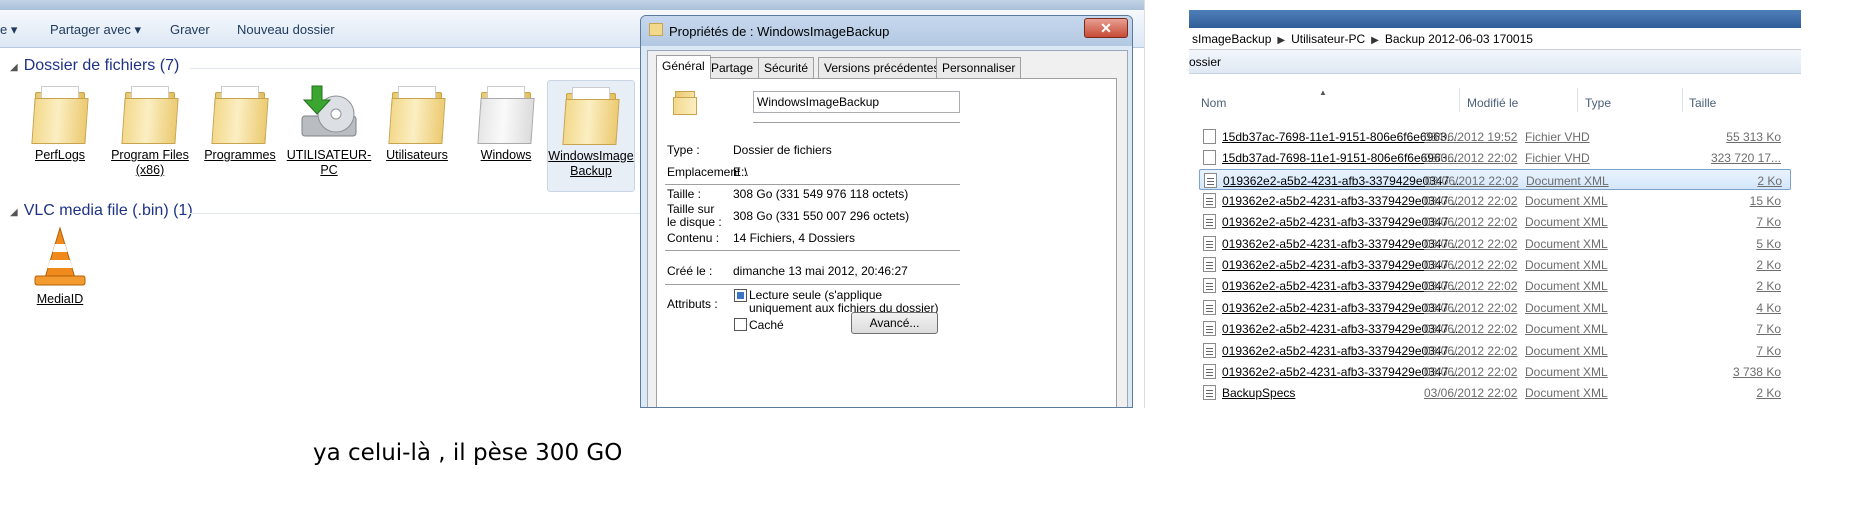 This screenshot has height=529, width=1867. What do you see at coordinates (60, 257) in the screenshot?
I see `vlc-cone-icon` at bounding box center [60, 257].